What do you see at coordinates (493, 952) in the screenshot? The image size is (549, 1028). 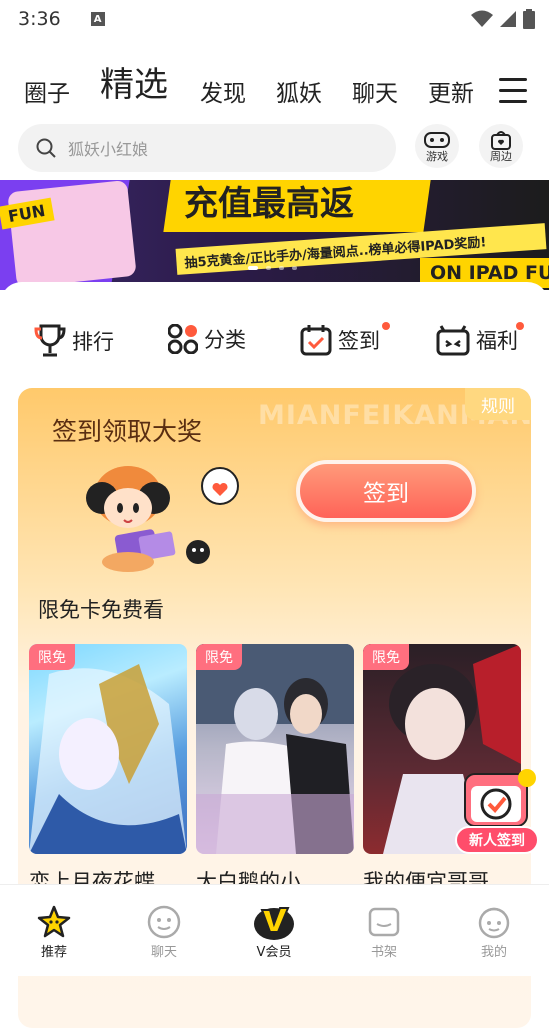 I see `nav-mine-label: 我的` at bounding box center [493, 952].